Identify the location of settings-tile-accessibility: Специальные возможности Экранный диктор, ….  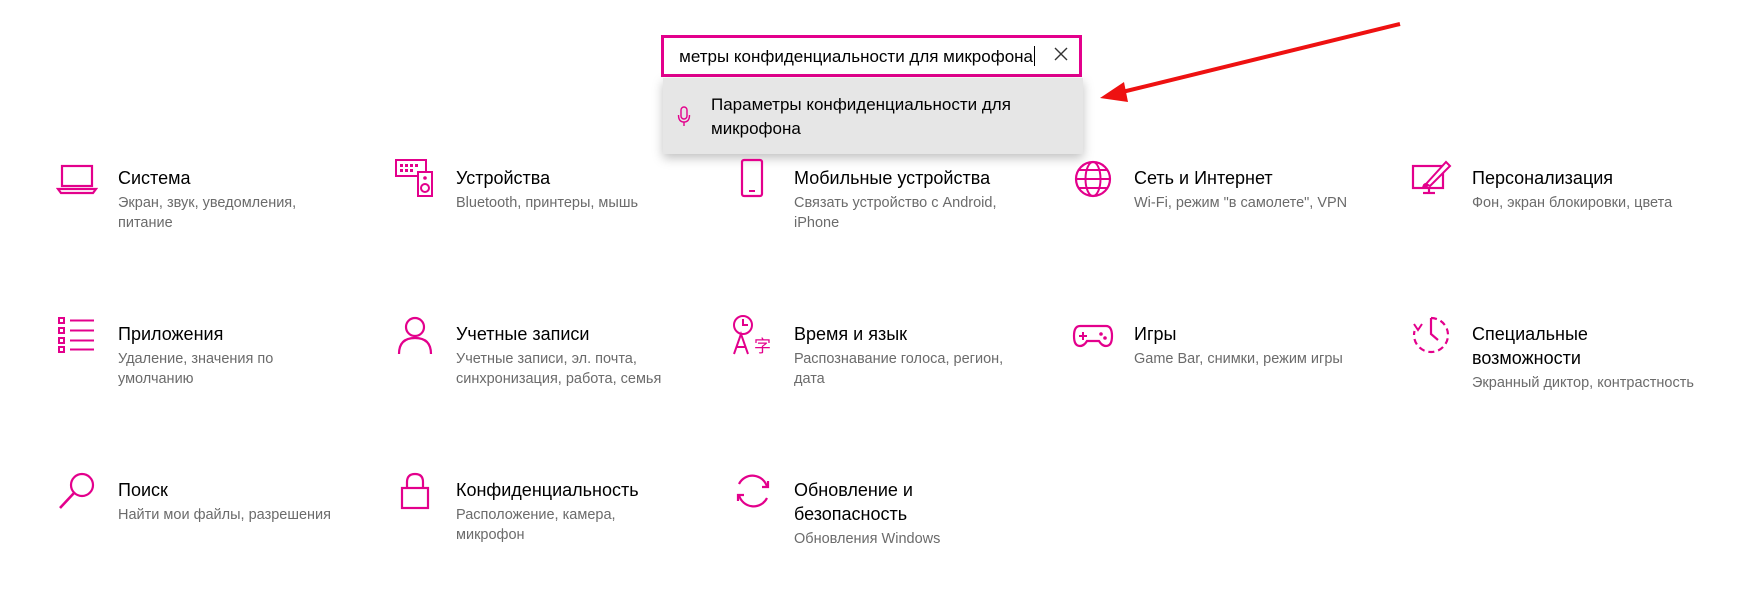
(1560, 379).